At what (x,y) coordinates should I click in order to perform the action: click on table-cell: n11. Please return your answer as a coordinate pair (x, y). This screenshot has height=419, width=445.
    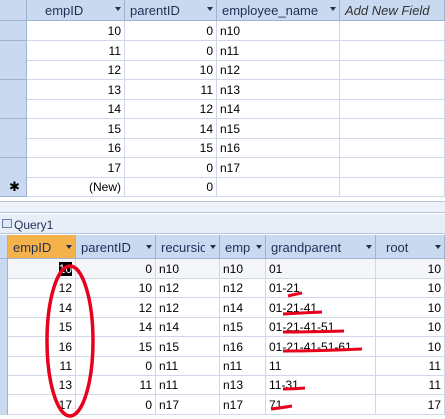
    Looking at the image, I should click on (278, 50).